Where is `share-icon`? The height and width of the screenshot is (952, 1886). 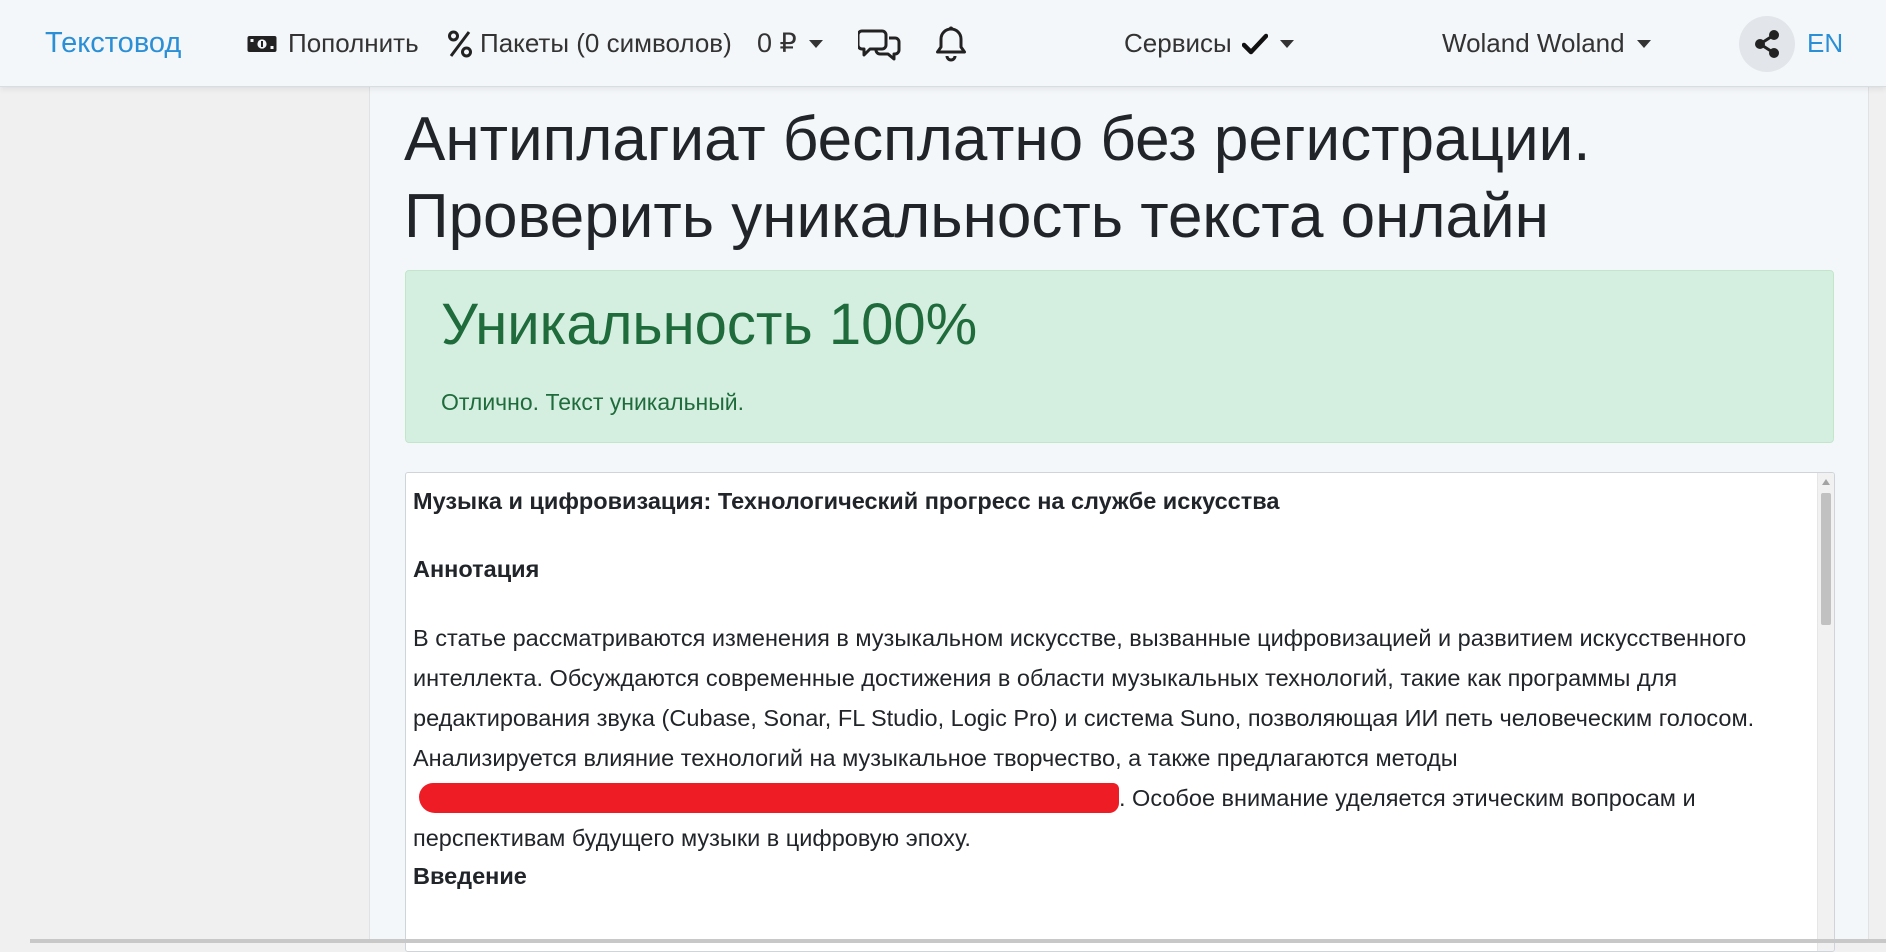 share-icon is located at coordinates (1767, 44).